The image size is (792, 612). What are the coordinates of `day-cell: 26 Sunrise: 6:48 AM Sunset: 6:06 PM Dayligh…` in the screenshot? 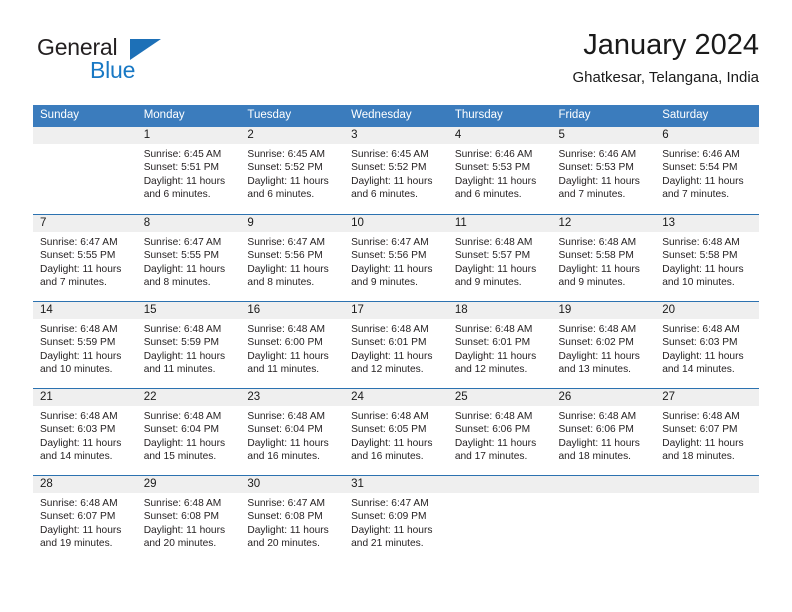 It's located at (603, 431).